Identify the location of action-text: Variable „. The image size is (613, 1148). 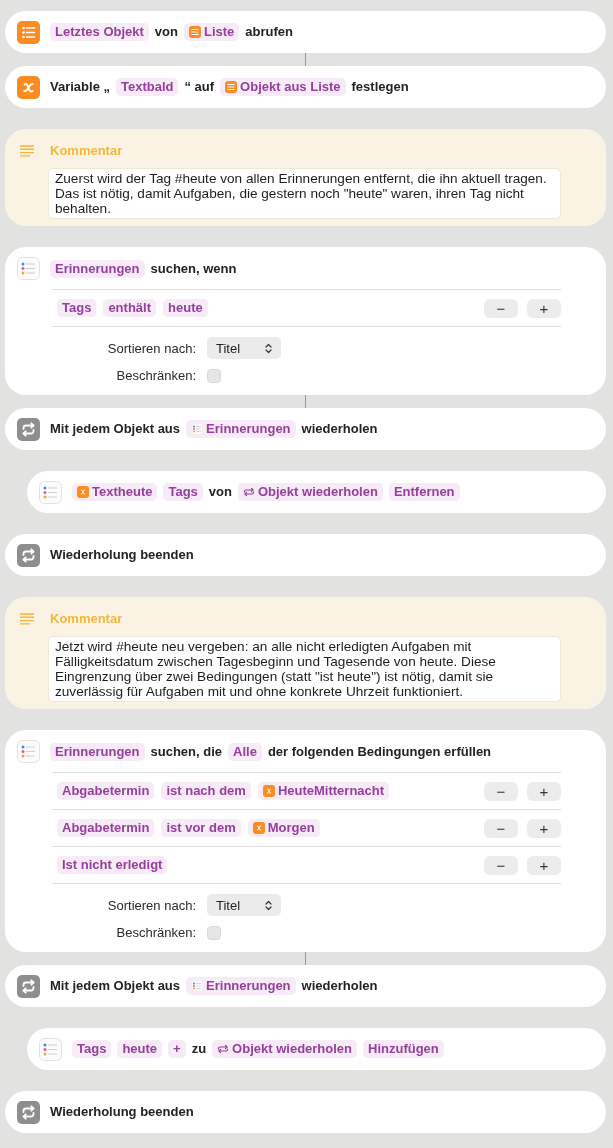
(80, 87).